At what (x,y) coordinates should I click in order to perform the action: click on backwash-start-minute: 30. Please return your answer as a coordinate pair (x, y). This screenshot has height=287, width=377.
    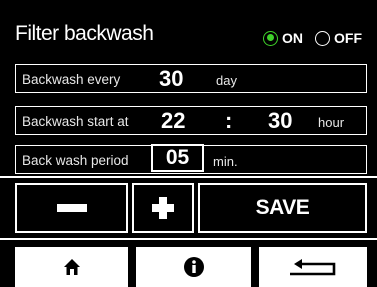
    Looking at the image, I should click on (280, 121).